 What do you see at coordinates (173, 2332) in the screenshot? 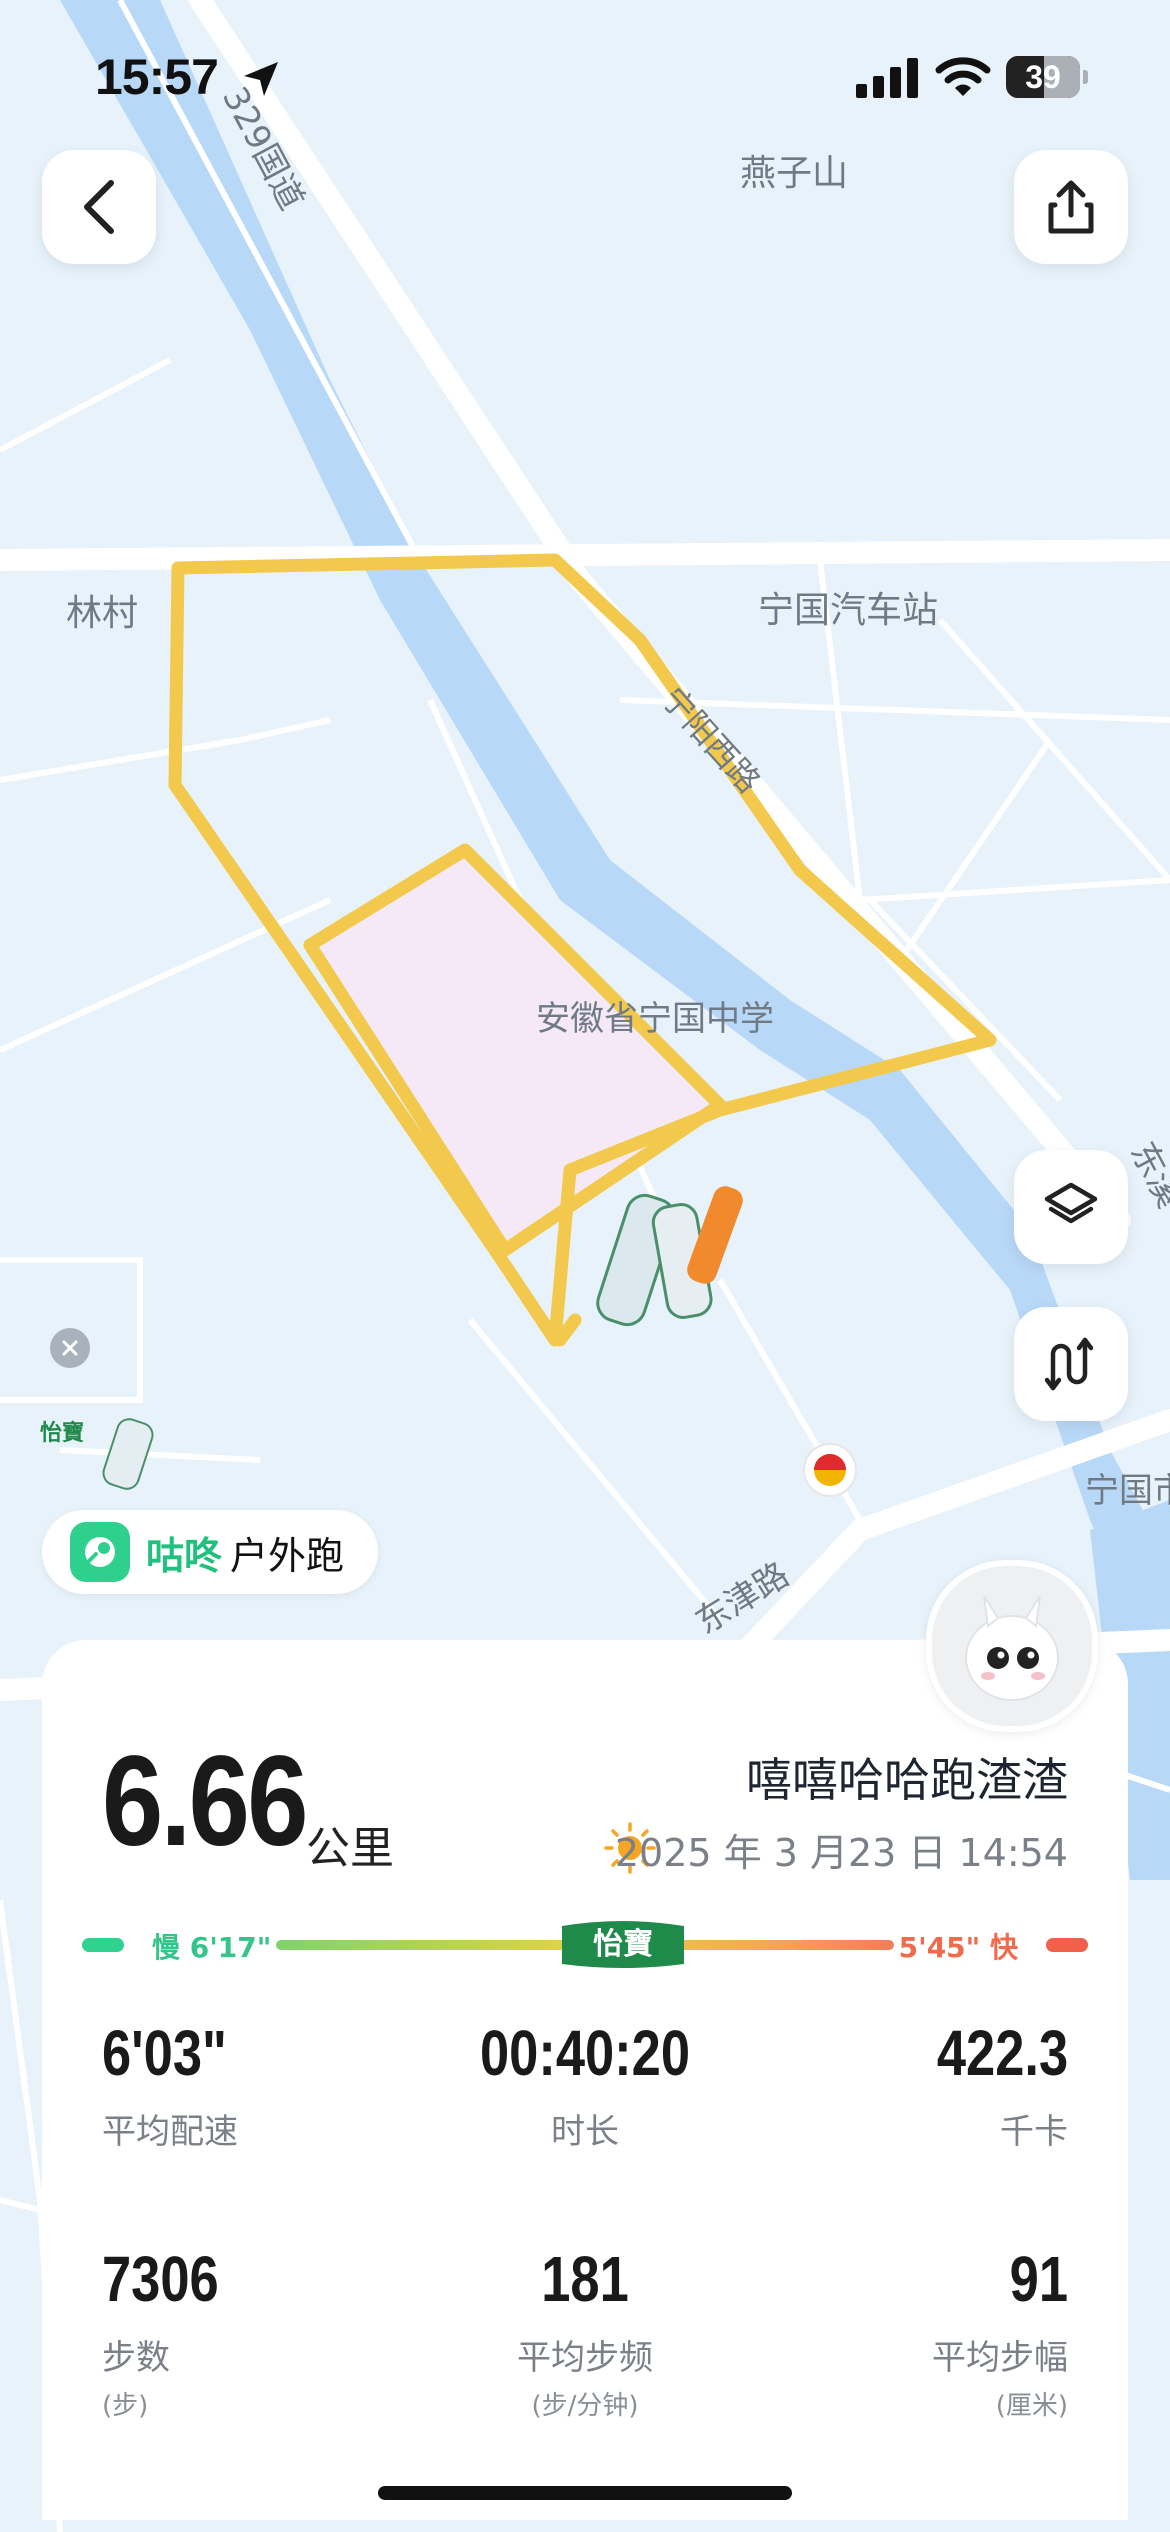
I see `stat-steps: 7306 步数 (步)` at bounding box center [173, 2332].